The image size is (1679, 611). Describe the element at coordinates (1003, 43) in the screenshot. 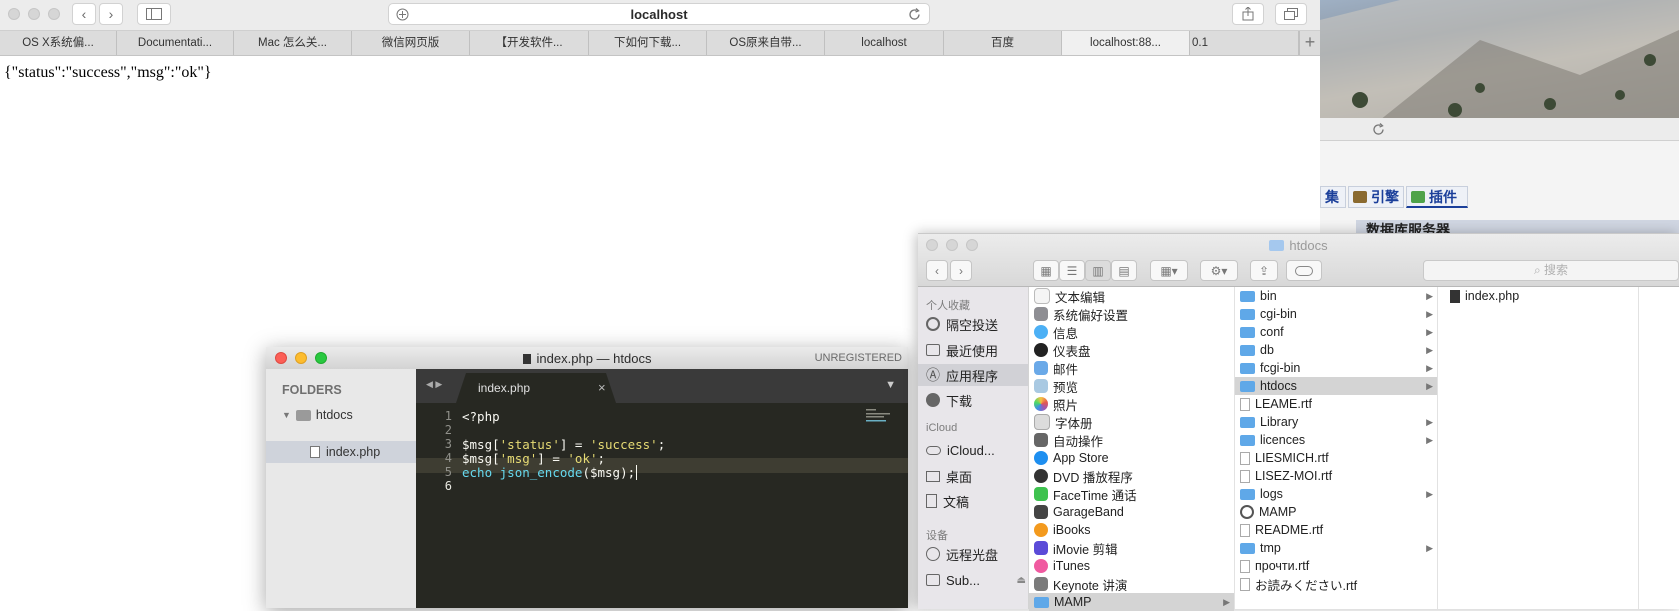

I see `browser-tab: 百度` at that location.